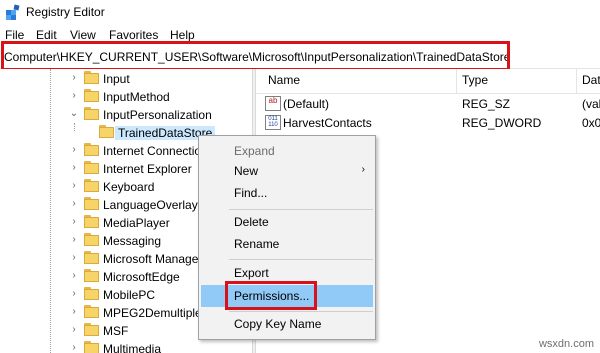 The width and height of the screenshot is (600, 353). What do you see at coordinates (273, 103) in the screenshot?
I see `string-value-icon: ab` at bounding box center [273, 103].